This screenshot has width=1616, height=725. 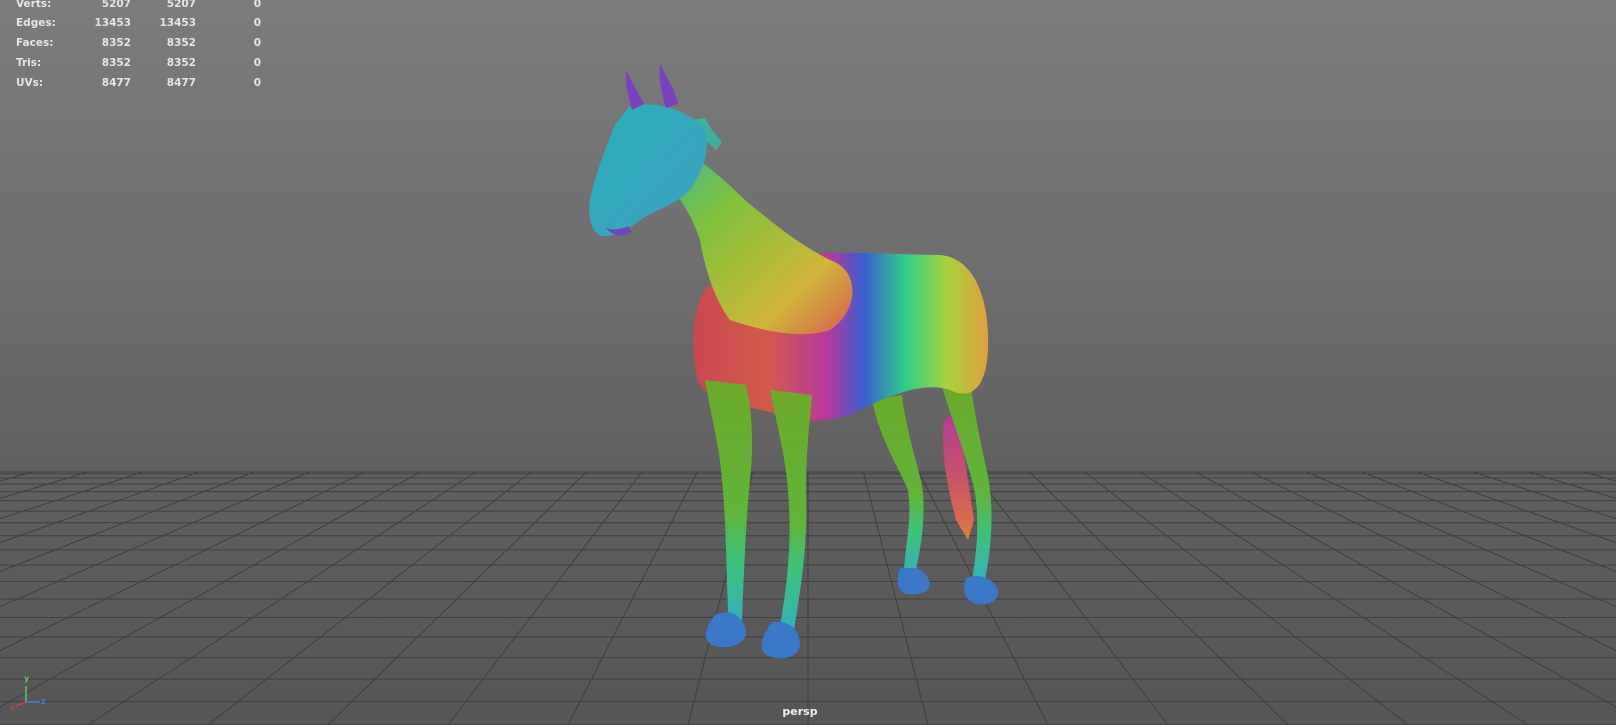 I want to click on hud-label: UVs:, so click(x=30, y=83).